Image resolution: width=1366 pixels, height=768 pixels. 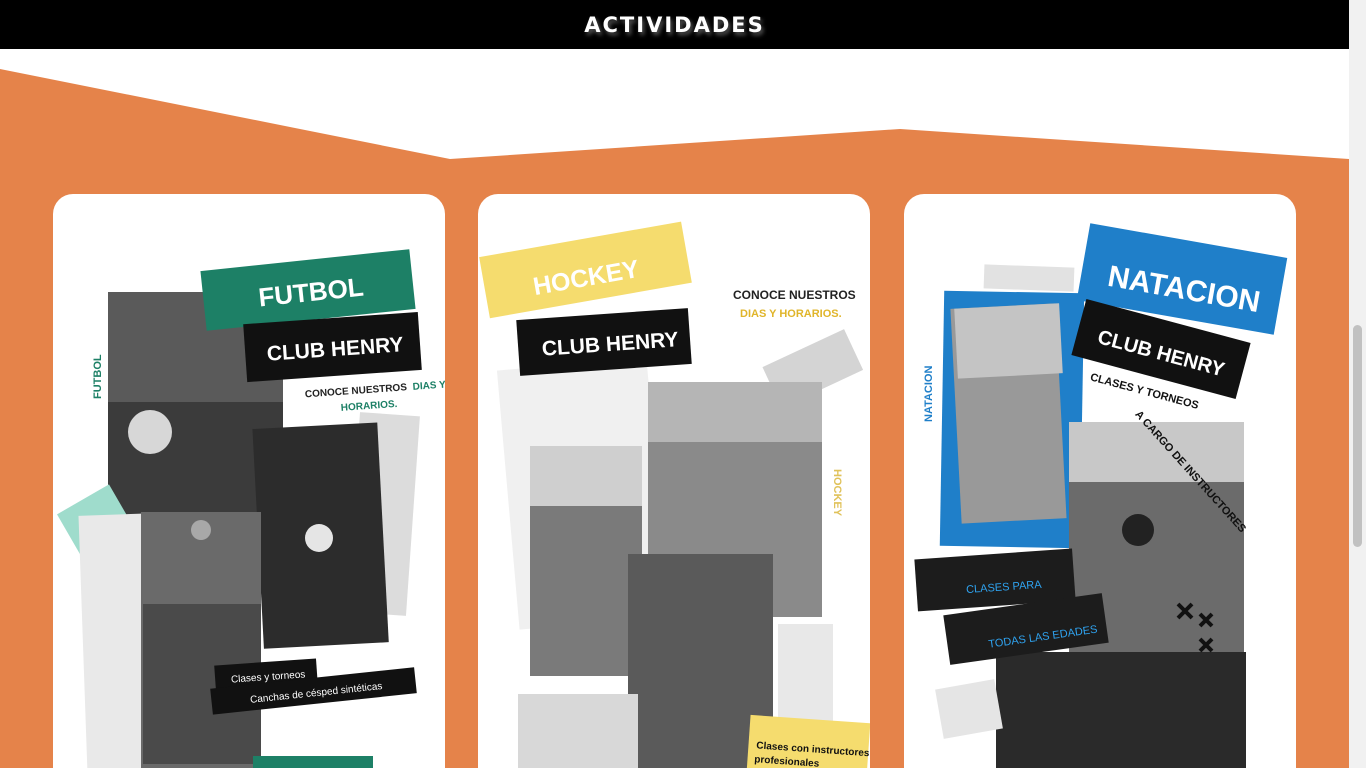 I want to click on futbol-cta-accent: DIAS Y, so click(x=428, y=385).